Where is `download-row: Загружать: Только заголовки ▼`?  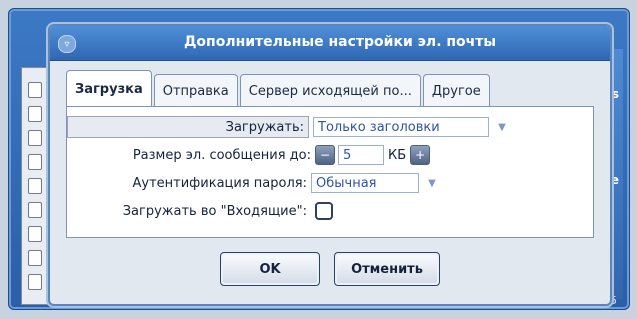
download-row: Загружать: Только заголовки ▼ is located at coordinates (288, 127).